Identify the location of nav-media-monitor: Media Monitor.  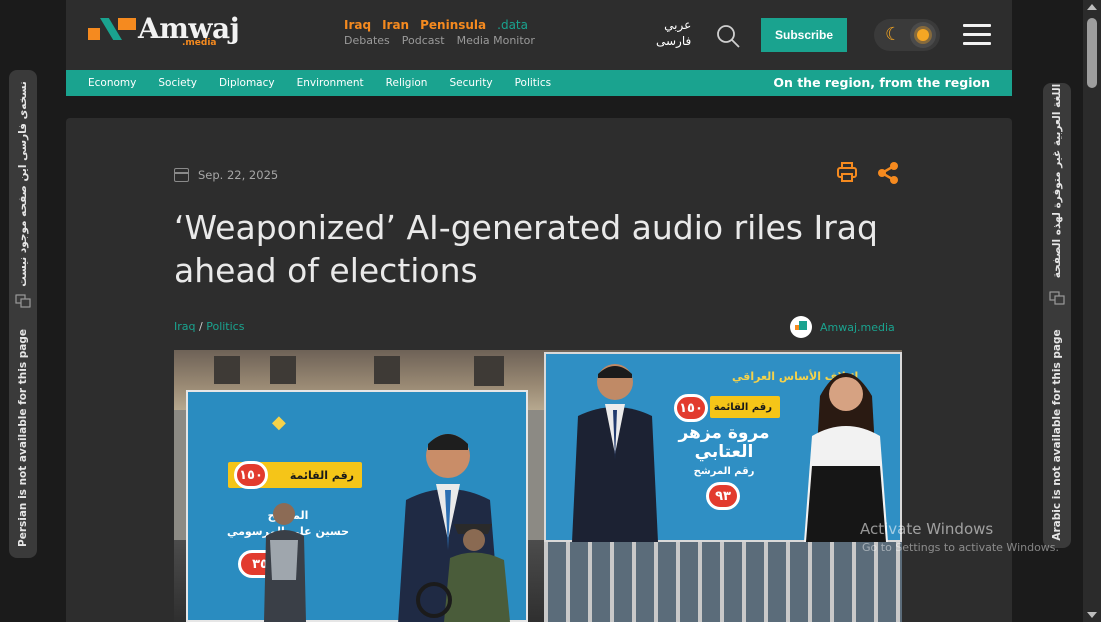
(496, 40).